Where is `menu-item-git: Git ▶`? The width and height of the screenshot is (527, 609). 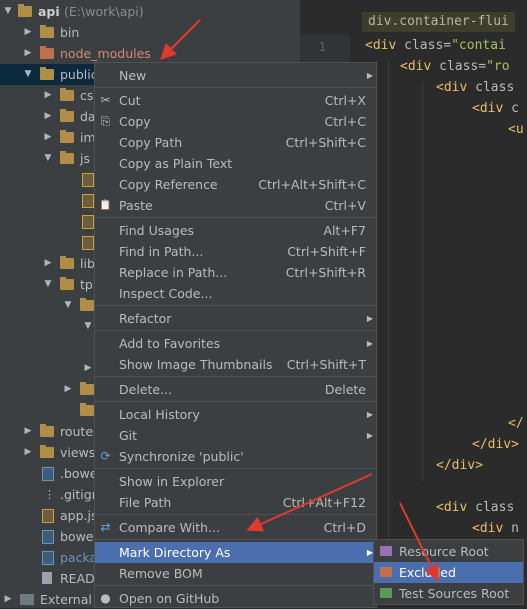 menu-item-git: Git ▶ is located at coordinates (235, 435).